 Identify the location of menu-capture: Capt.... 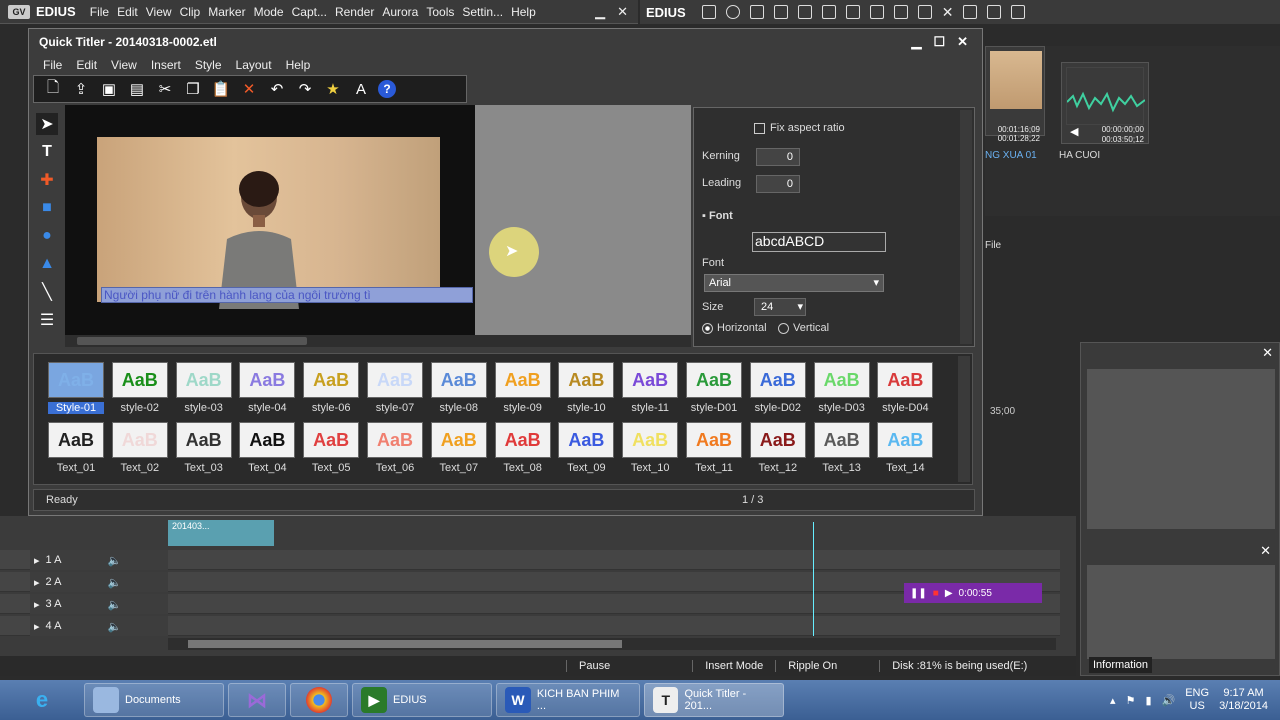
(309, 12).